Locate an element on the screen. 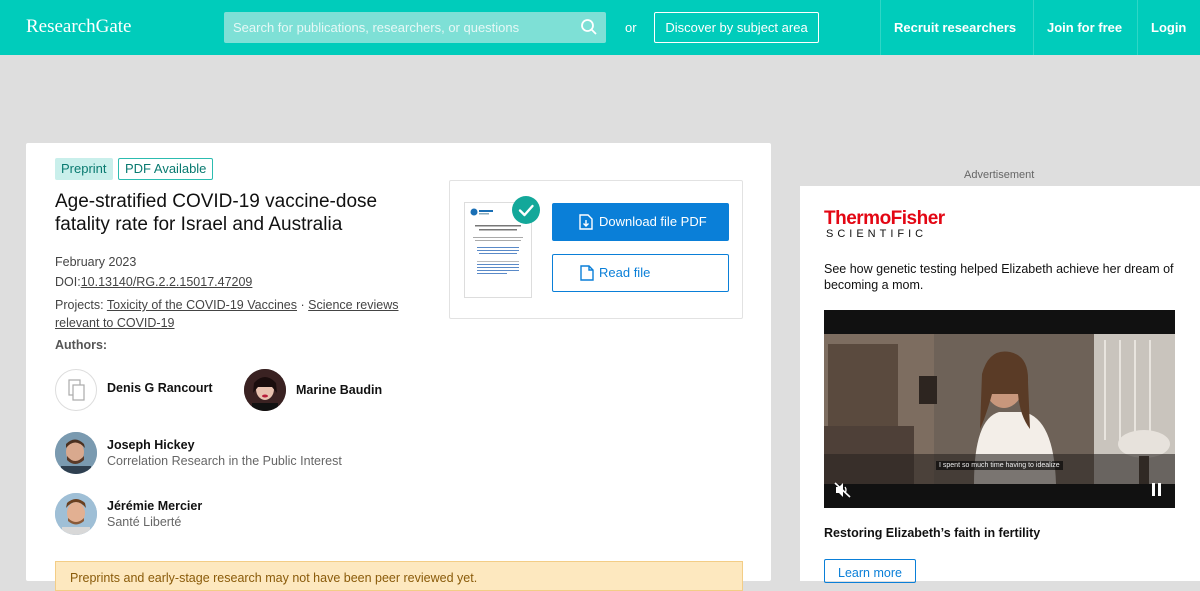  join-for-free-link: Join for free is located at coordinates (1084, 27).